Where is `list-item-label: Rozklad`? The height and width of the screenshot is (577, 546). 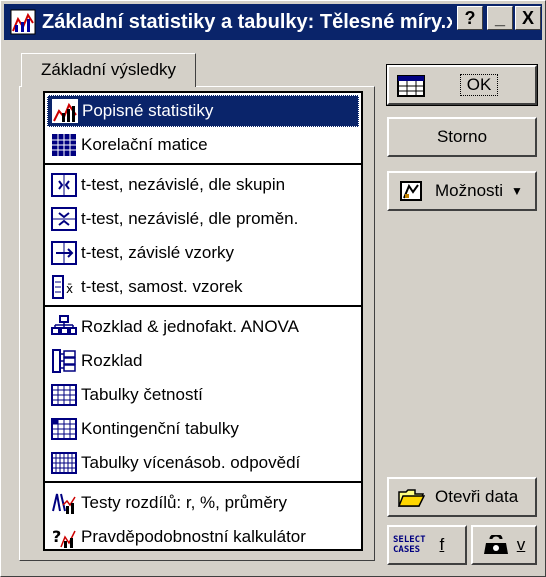 list-item-label: Rozklad is located at coordinates (112, 360).